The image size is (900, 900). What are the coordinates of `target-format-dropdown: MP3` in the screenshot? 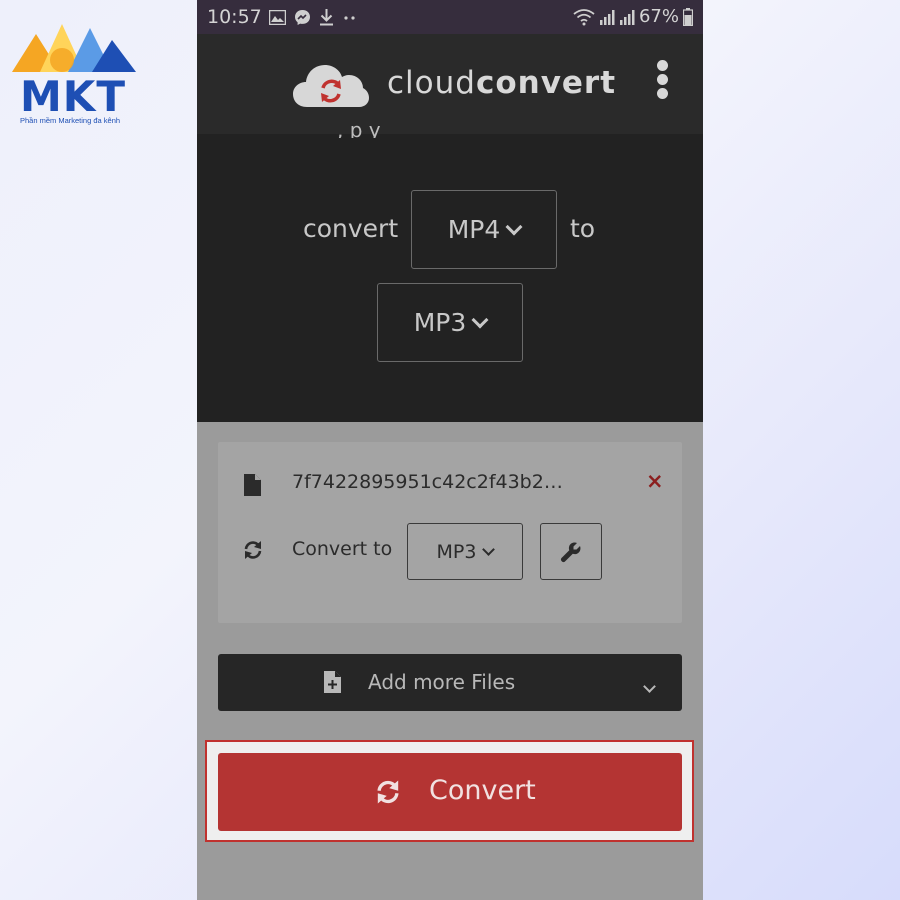 It's located at (465, 551).